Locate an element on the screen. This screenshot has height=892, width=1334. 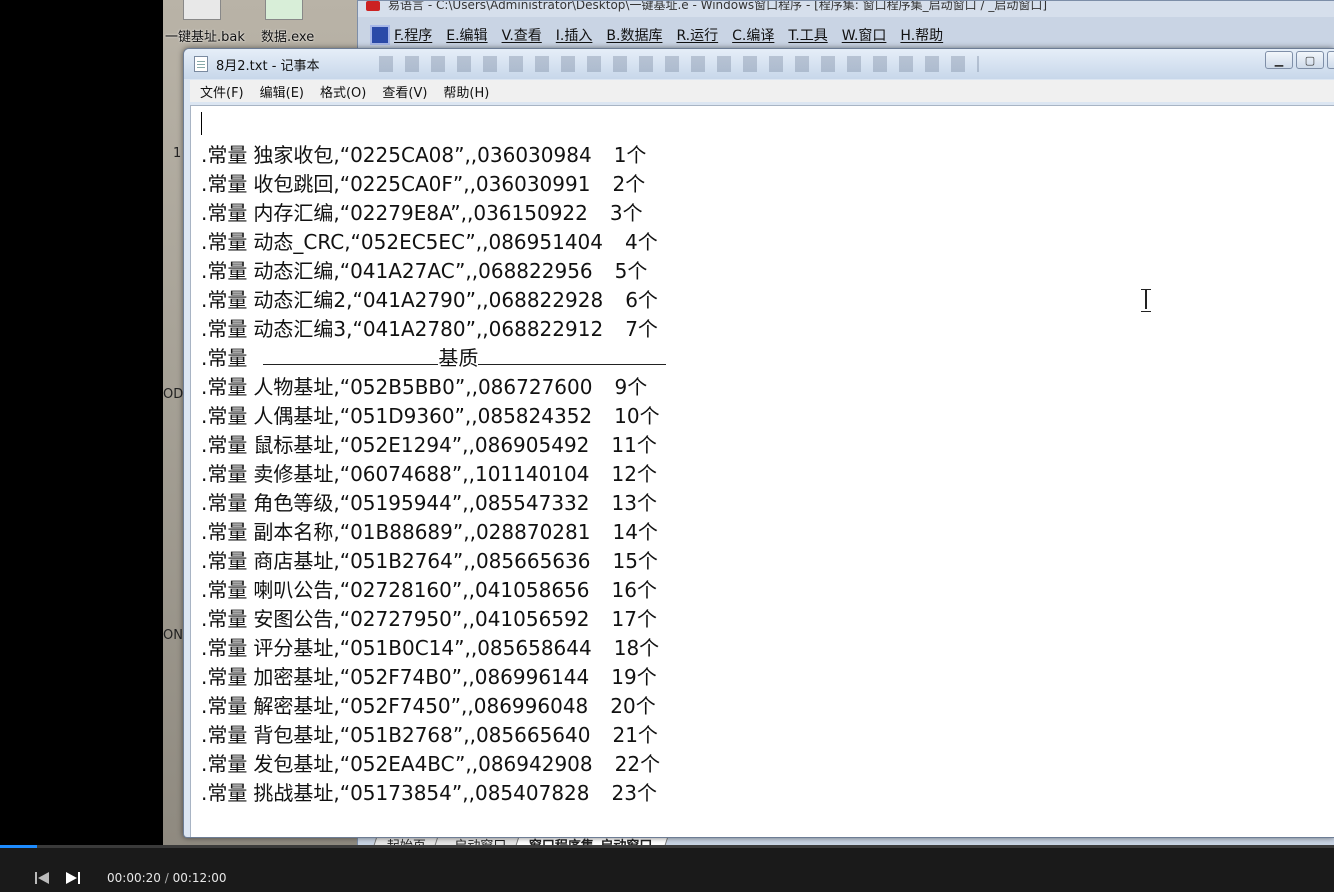
current-time: 00:00:20 is located at coordinates (134, 878).